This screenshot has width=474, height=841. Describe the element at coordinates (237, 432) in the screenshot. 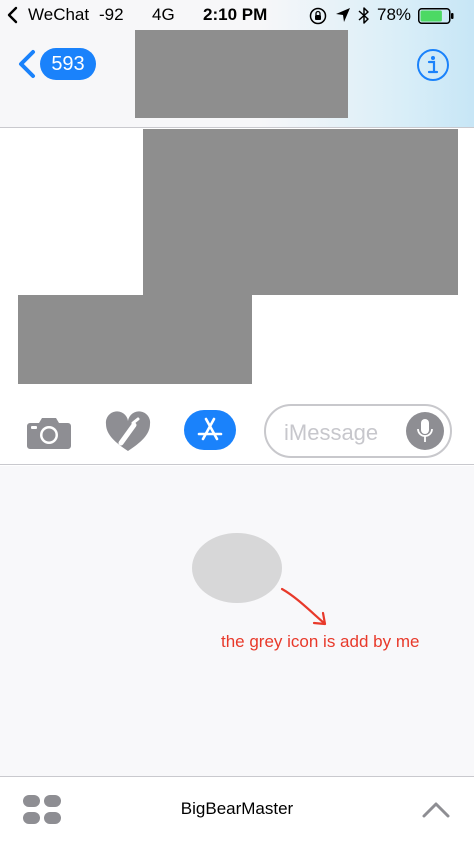

I see `message-input-bar: iMessage` at that location.